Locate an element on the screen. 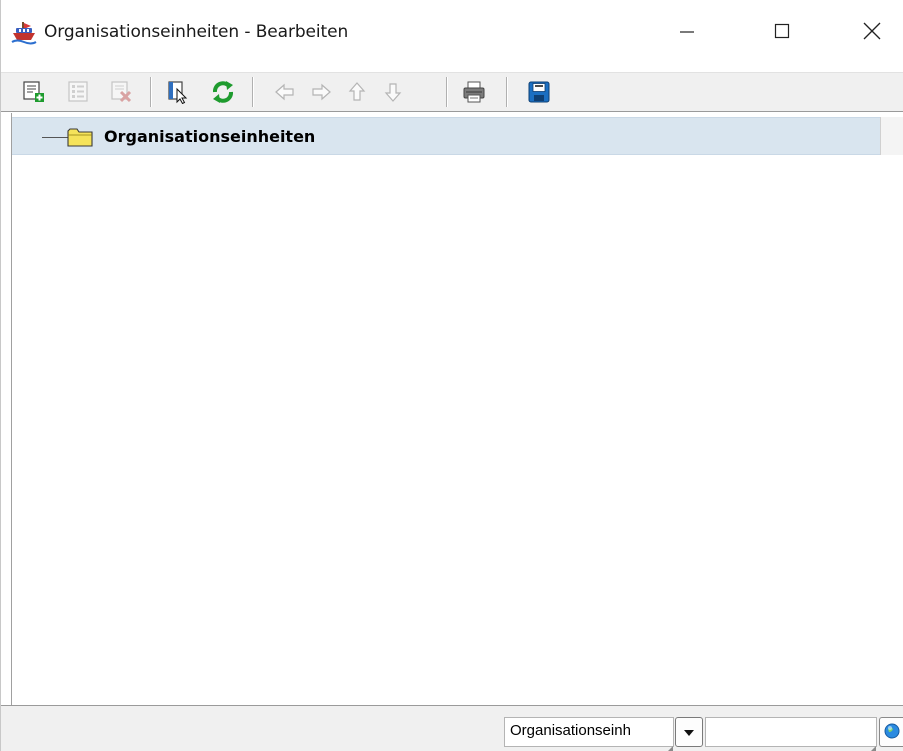  search-button is located at coordinates (891, 732).